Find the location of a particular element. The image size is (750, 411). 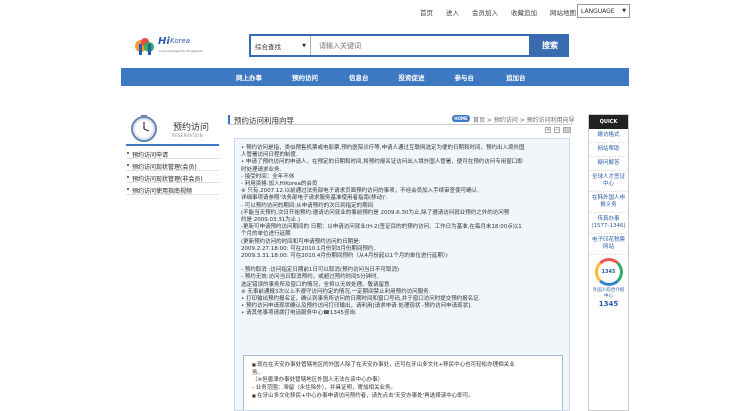

guide-line: ※ 无事前通报3次以上不遵守访问约定的情况,一定期间禁止利用预约访问服务. is located at coordinates (336, 291).